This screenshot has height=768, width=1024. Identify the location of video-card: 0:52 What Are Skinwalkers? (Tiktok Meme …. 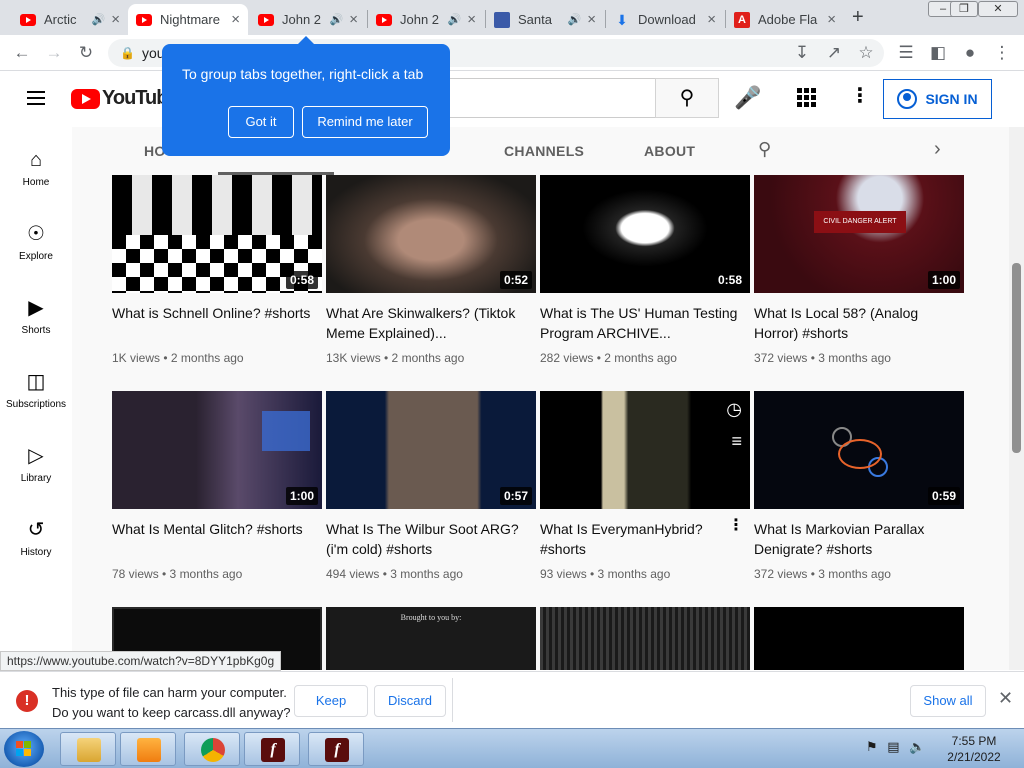
(431, 270).